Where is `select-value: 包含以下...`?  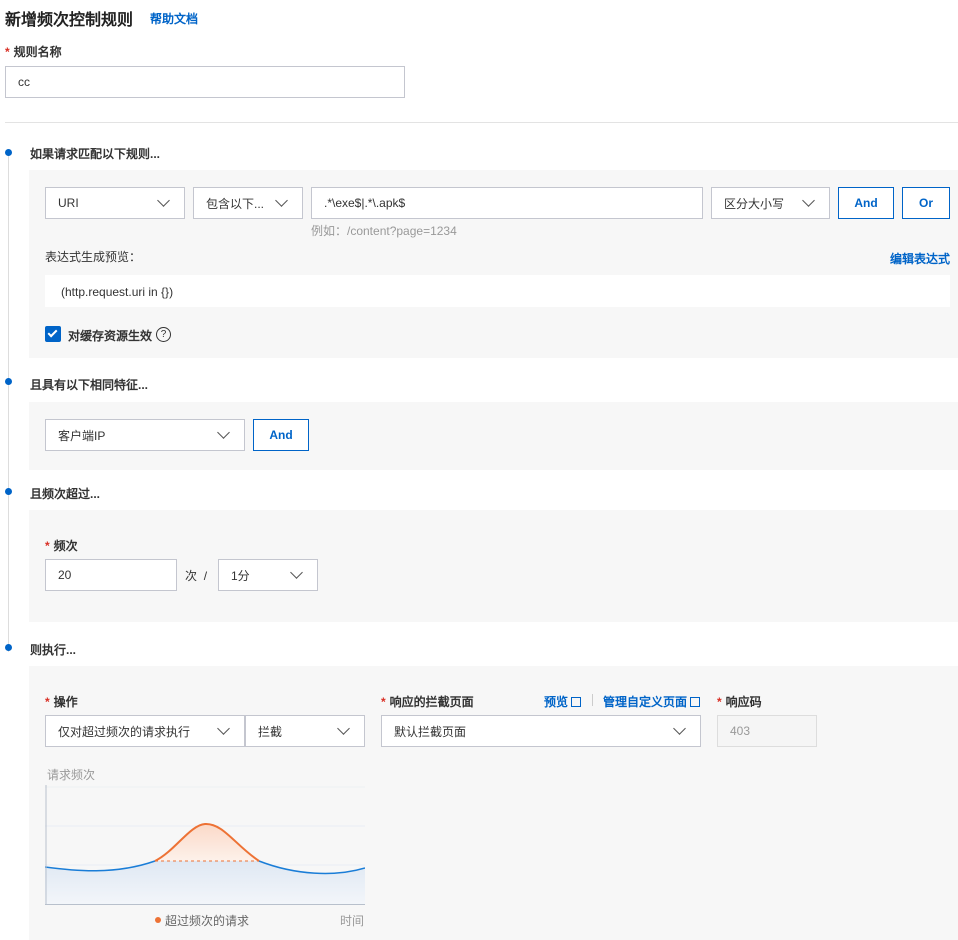
select-value: 包含以下... is located at coordinates (235, 203).